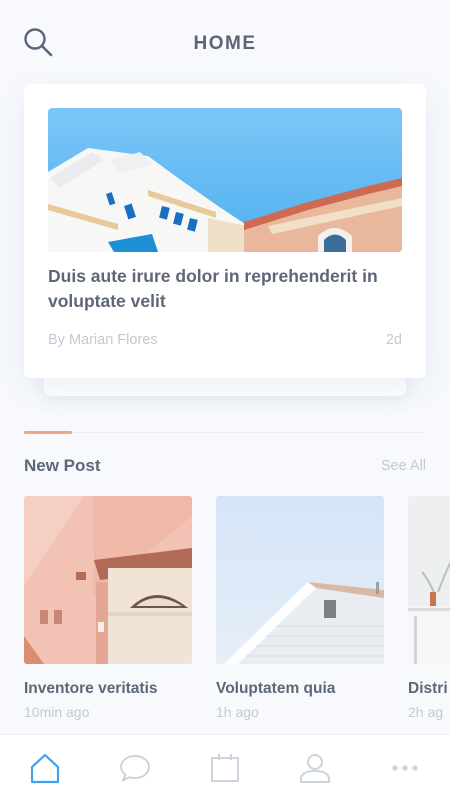  What do you see at coordinates (62, 465) in the screenshot?
I see `new-post-heading: New Post` at bounding box center [62, 465].